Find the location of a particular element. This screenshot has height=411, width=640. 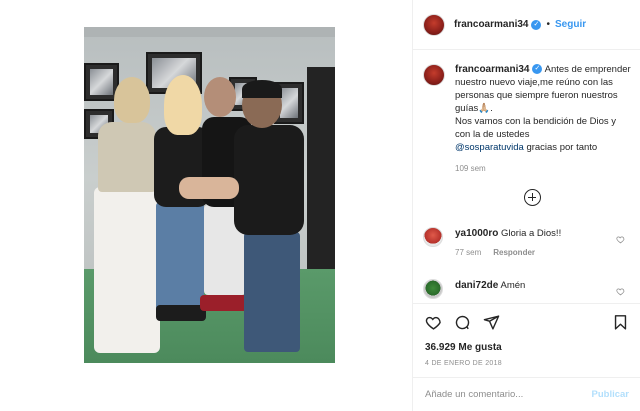

post-header: francoarmani34 ✓ • Seguir is located at coordinates (526, 25).